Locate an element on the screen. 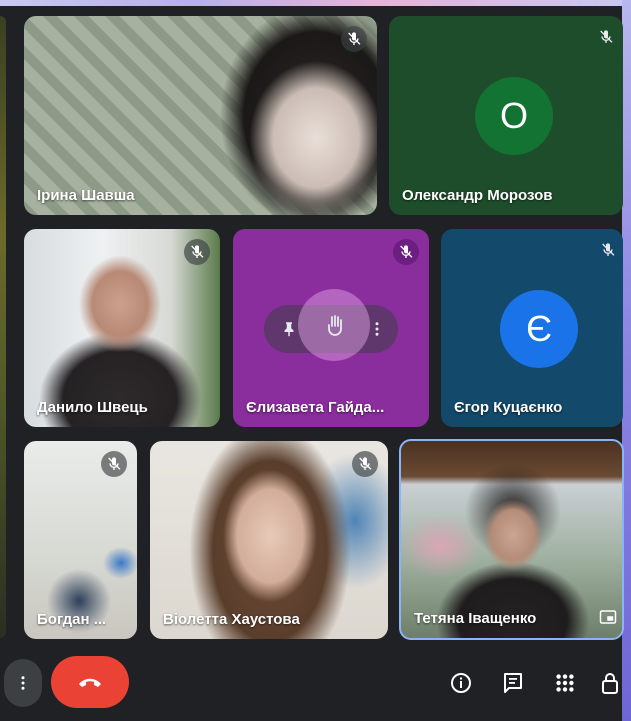  partial-tile-left is located at coordinates (3, 327).